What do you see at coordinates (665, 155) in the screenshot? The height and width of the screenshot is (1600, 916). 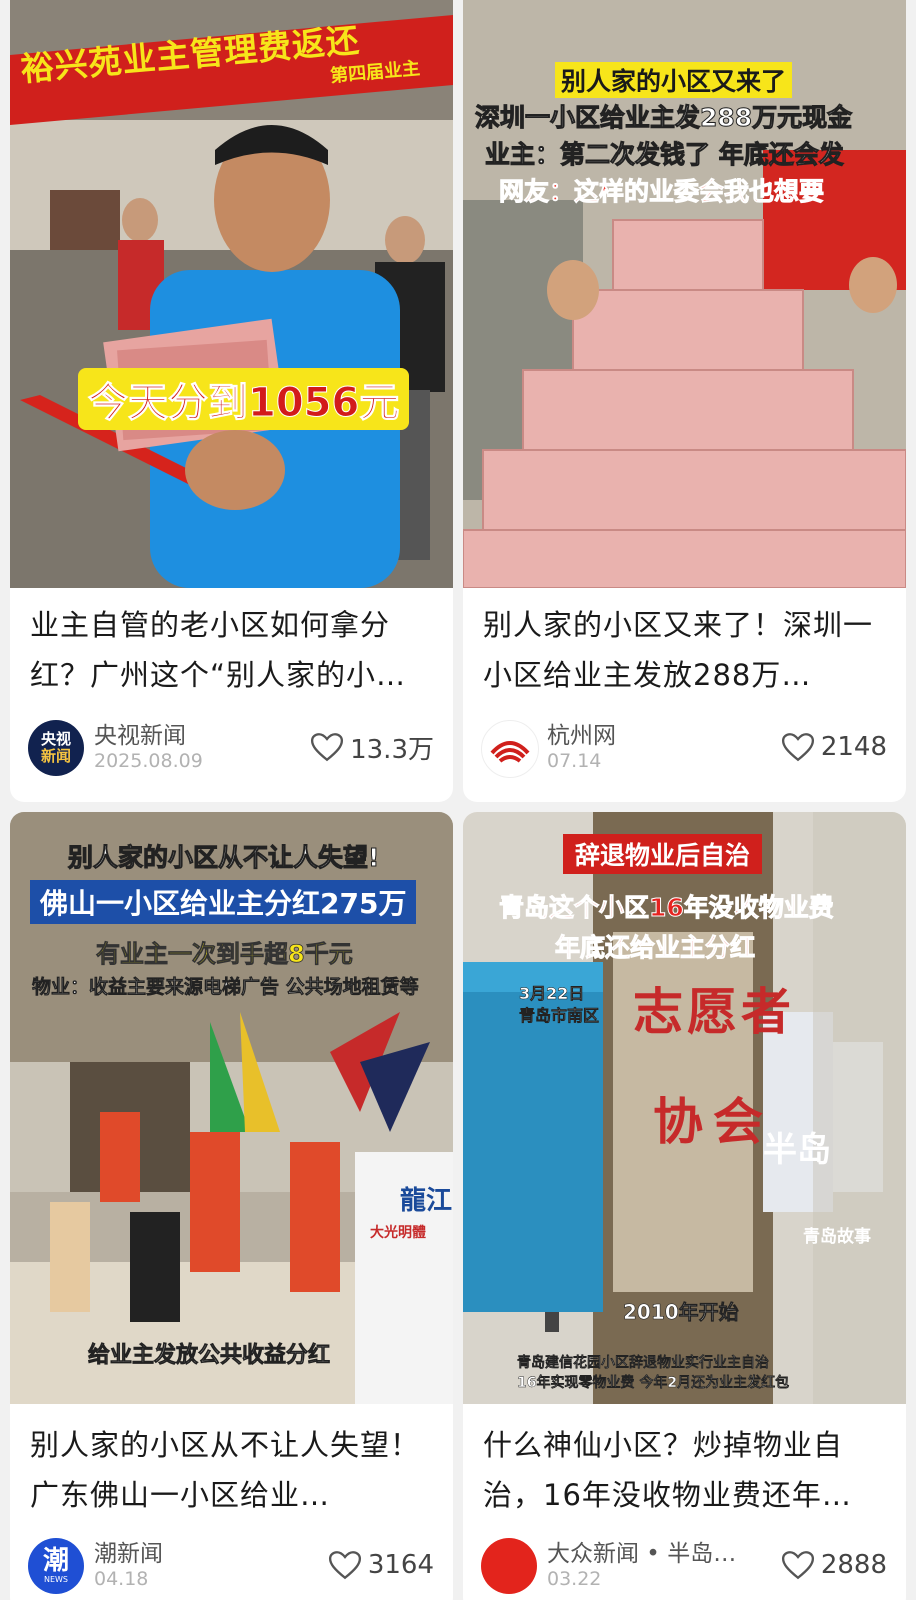 I see `overlay-line-3: 业主：第二次发钱了 年底还会发` at bounding box center [665, 155].